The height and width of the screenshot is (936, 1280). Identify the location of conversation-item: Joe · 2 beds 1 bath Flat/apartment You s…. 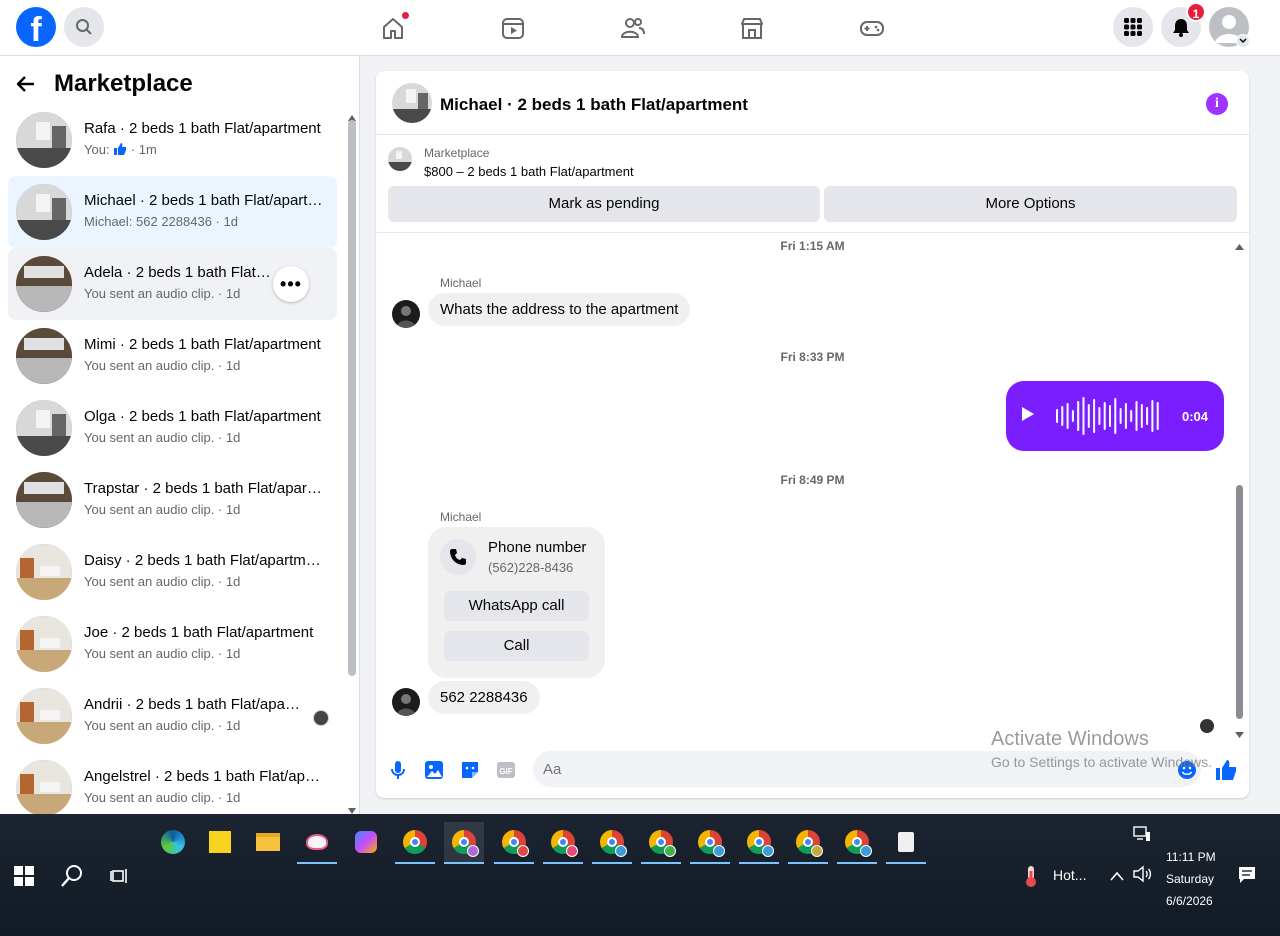
(172, 644).